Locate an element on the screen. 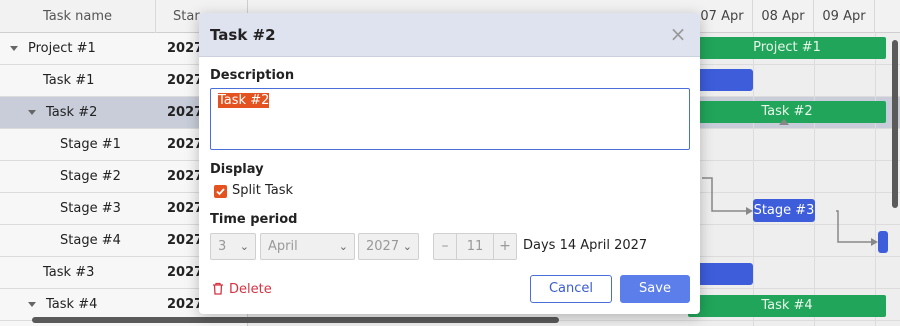 Image resolution: width=900 pixels, height=326 pixels. dialog-header: Task #2 × is located at coordinates (449, 35).